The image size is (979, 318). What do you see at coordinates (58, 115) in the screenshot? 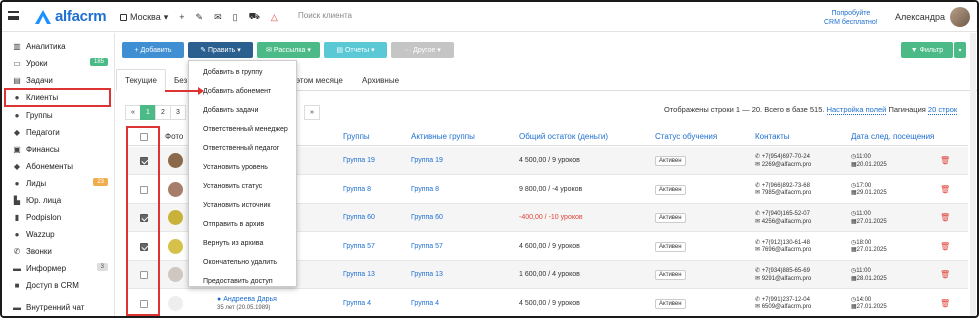
I see `sidebar-item-groups: ● Группы` at bounding box center [58, 115].